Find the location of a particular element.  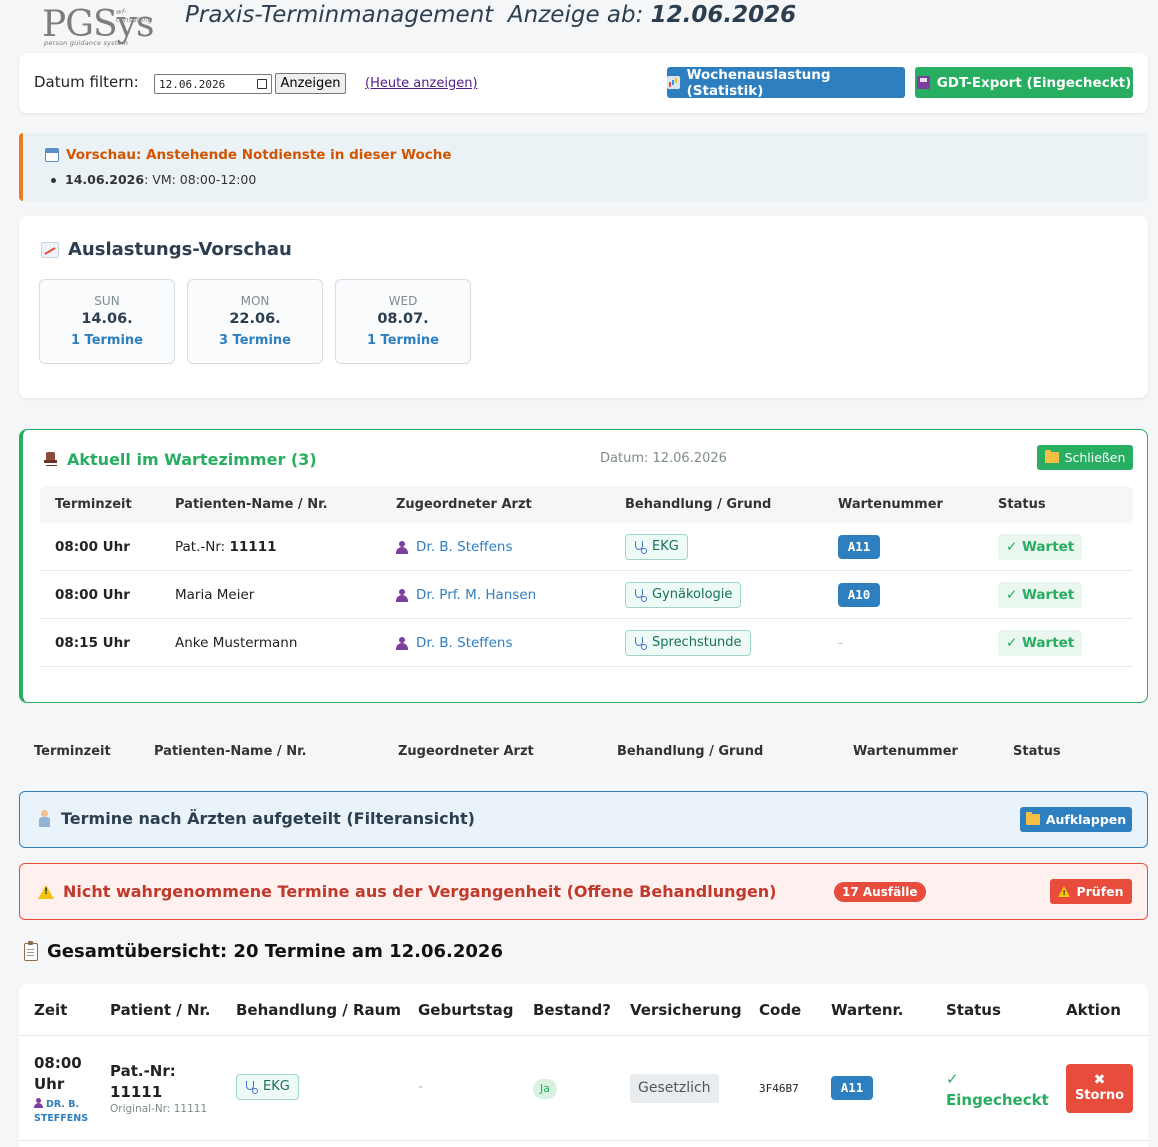

day-date: 22.06. is located at coordinates (255, 319).